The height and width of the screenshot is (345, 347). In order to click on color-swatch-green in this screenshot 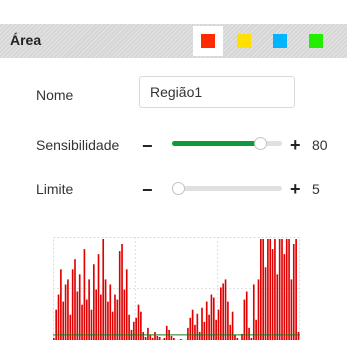, I will do `click(316, 41)`.